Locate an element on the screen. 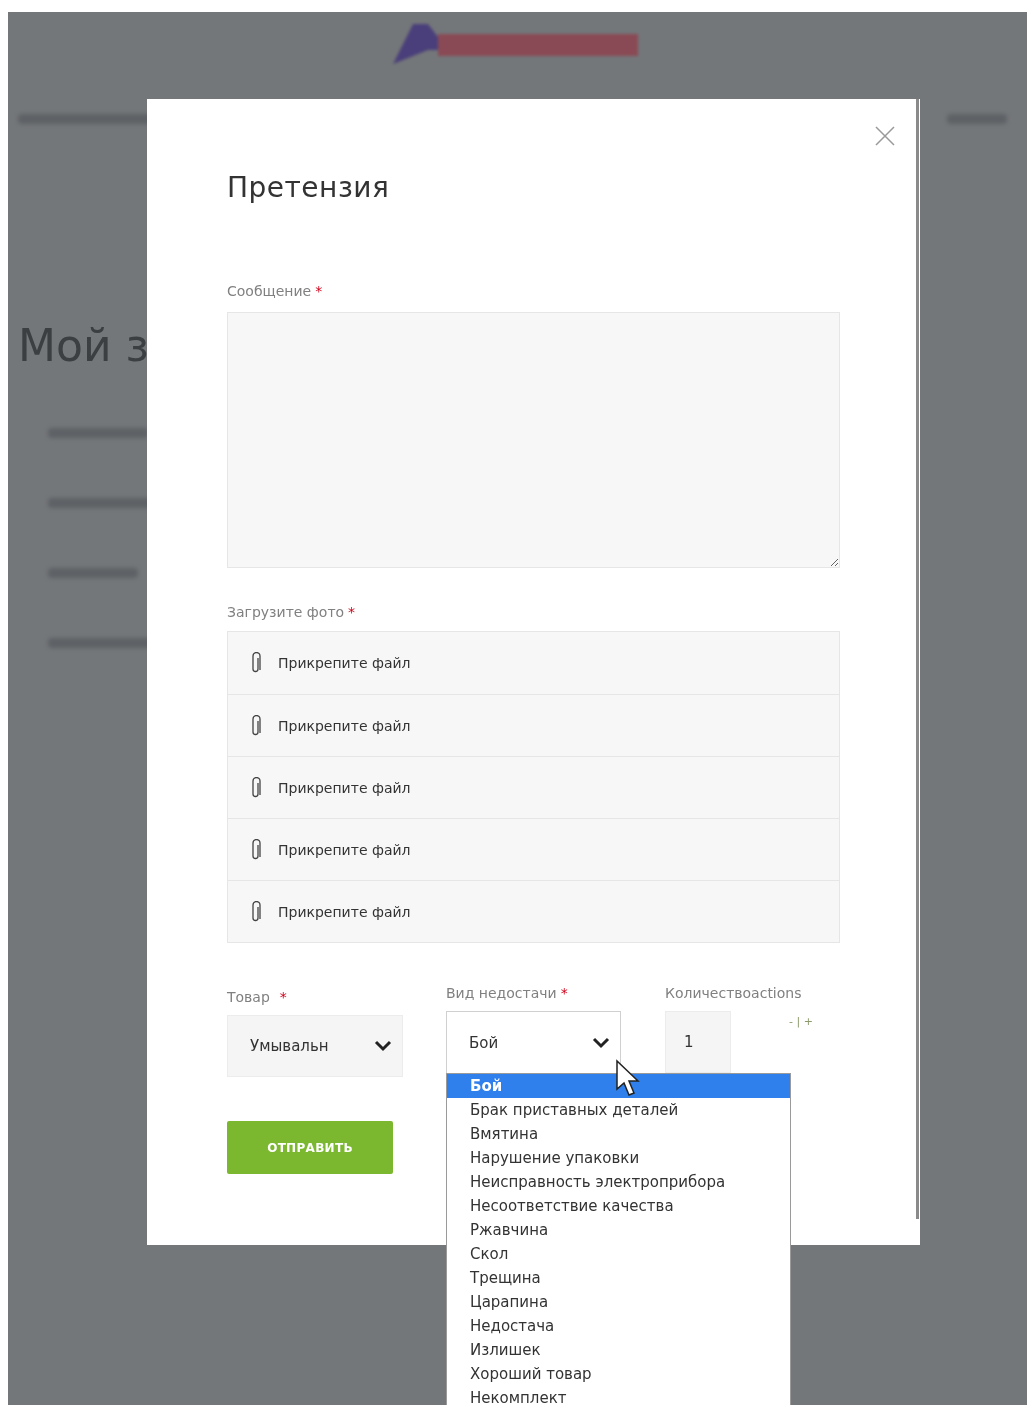  dropdown-option: Бой is located at coordinates (618, 1086).